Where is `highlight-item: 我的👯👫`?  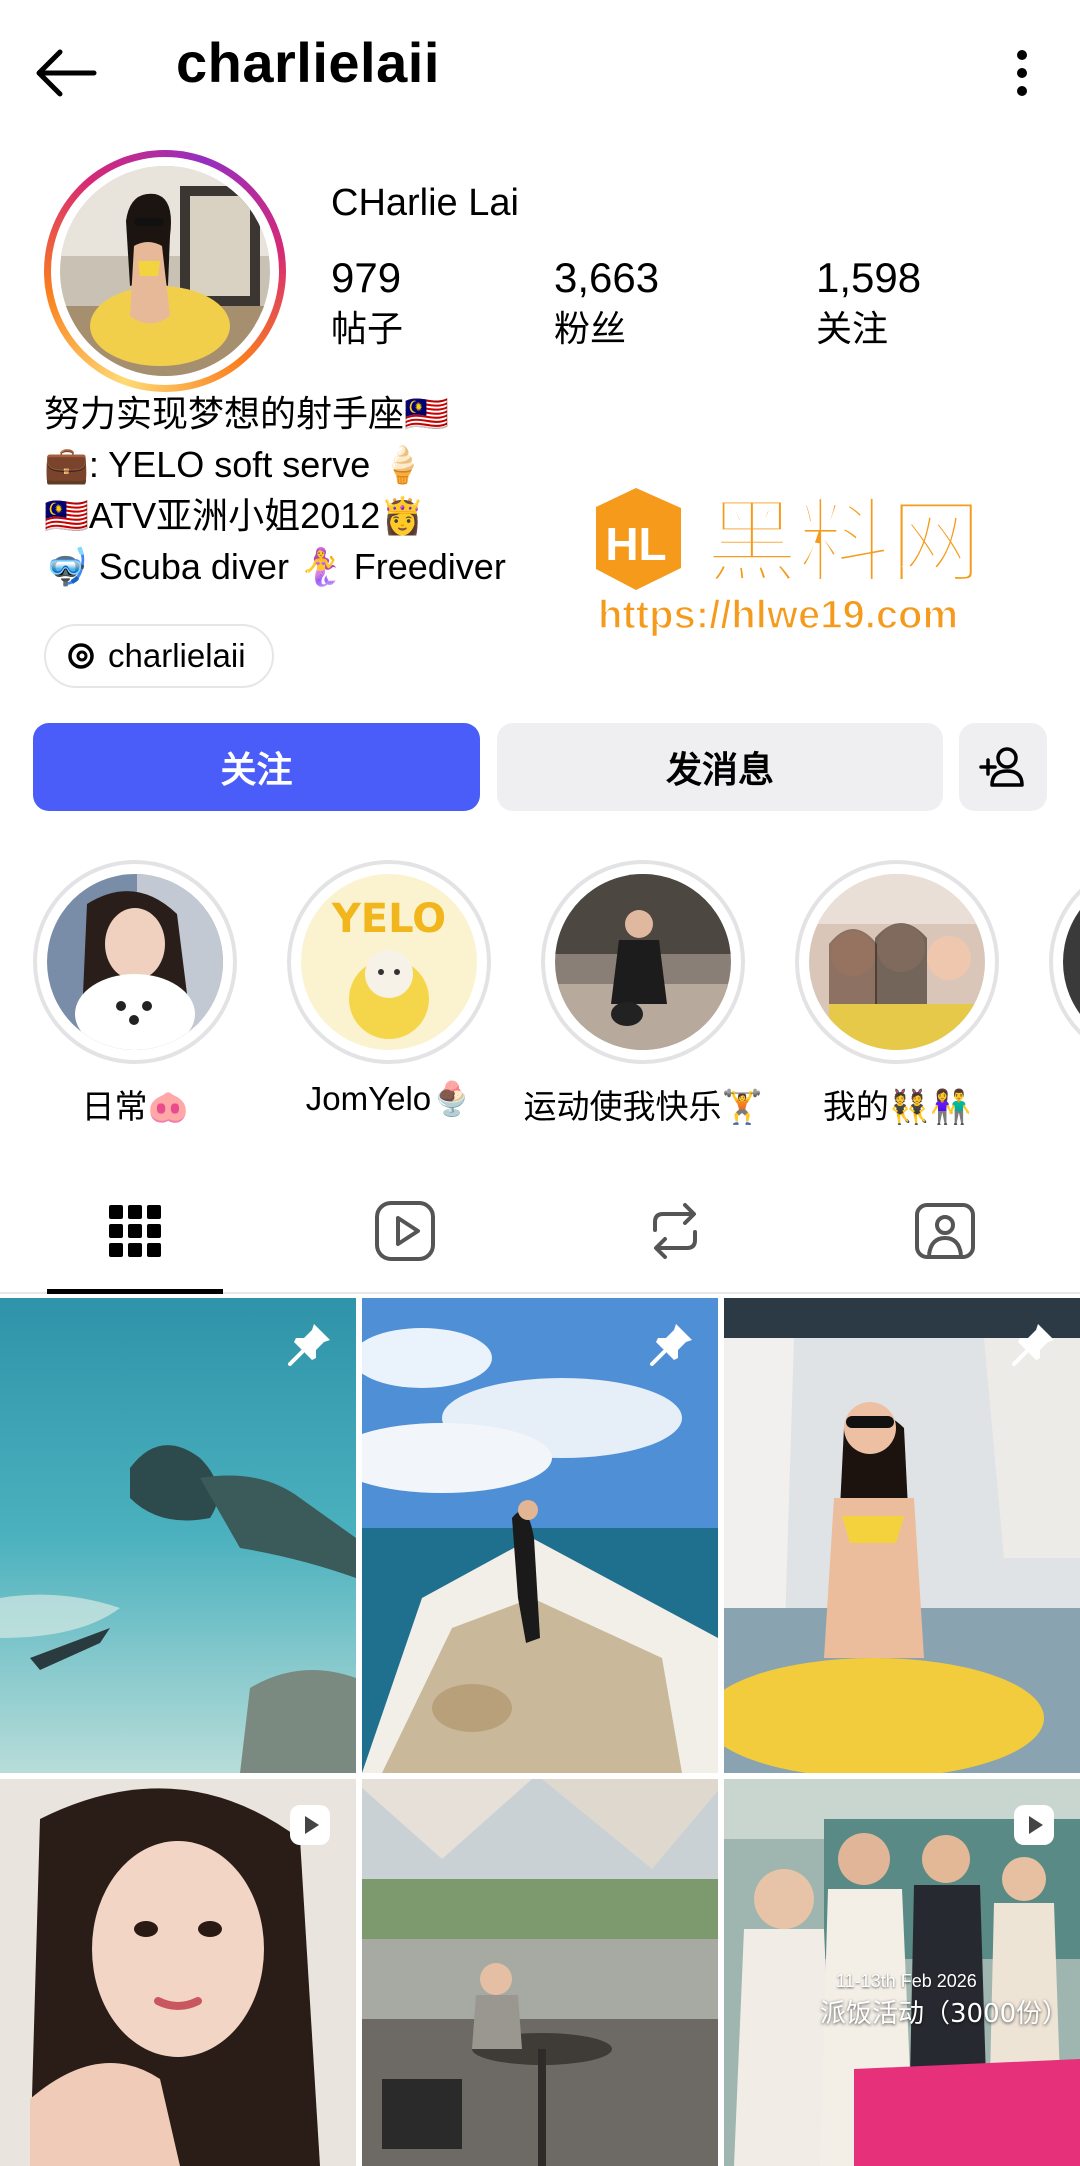 highlight-item: 我的👯👫 is located at coordinates (897, 994).